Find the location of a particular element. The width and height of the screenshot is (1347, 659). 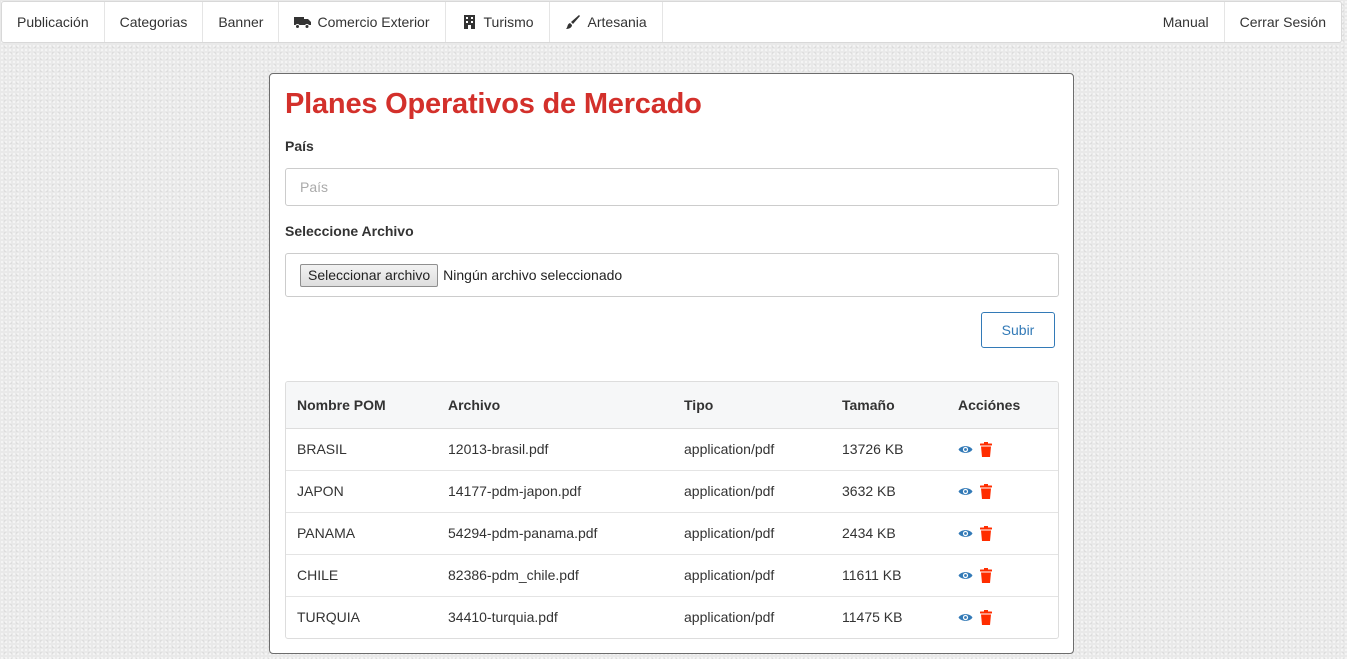

nav-item-label: Turismo is located at coordinates (508, 22).